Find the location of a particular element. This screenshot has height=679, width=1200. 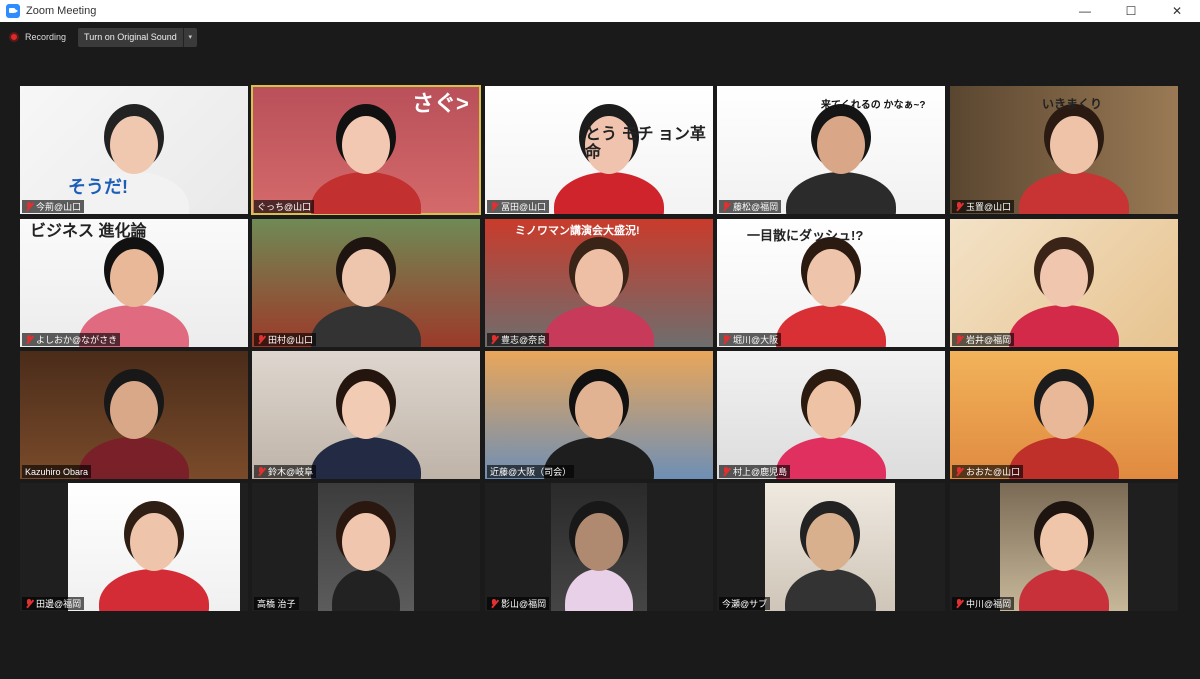

participant-name: 中川@福岡 is located at coordinates (989, 604).